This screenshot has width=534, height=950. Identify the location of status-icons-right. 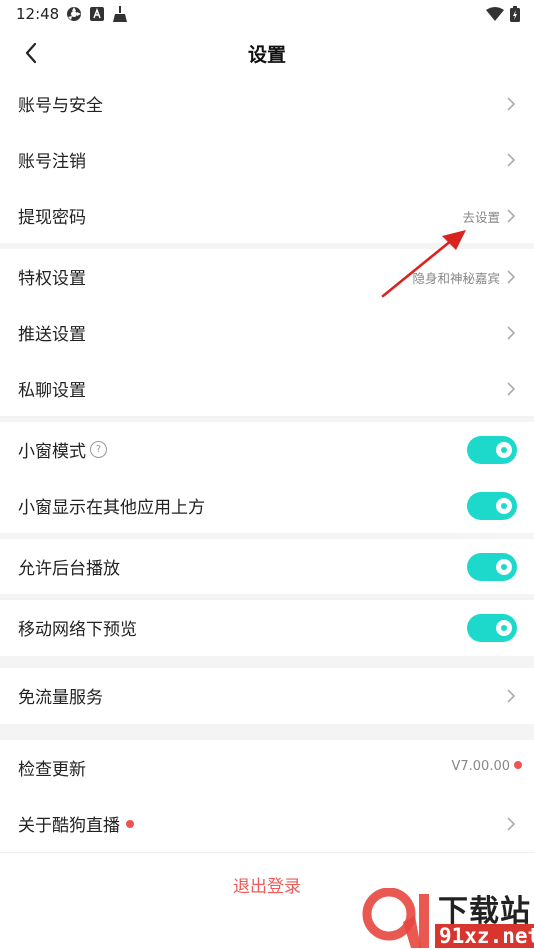
(503, 14).